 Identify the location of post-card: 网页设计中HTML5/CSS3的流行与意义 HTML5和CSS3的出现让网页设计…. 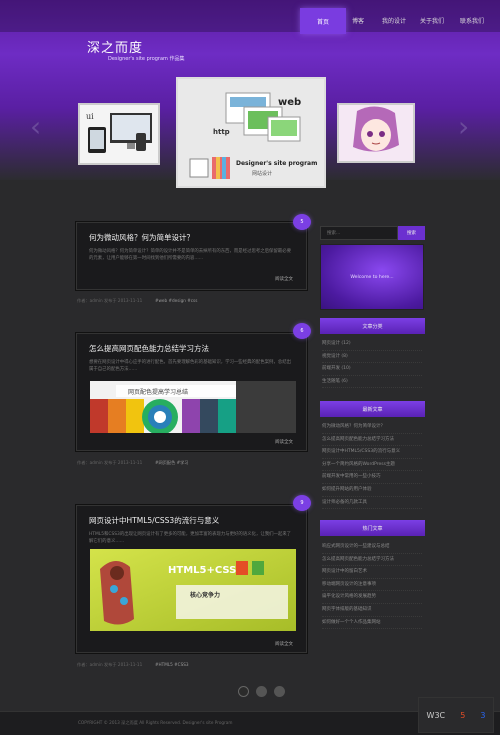
(191, 579).